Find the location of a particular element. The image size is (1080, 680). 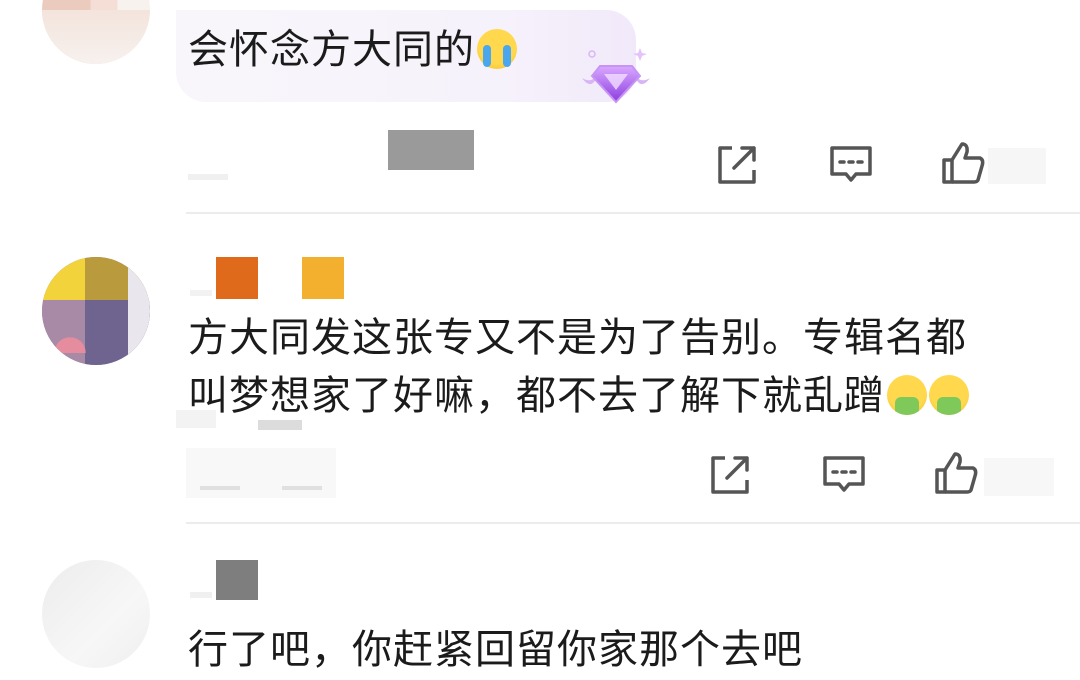

loudly-crying-face-icon is located at coordinates (497, 49).